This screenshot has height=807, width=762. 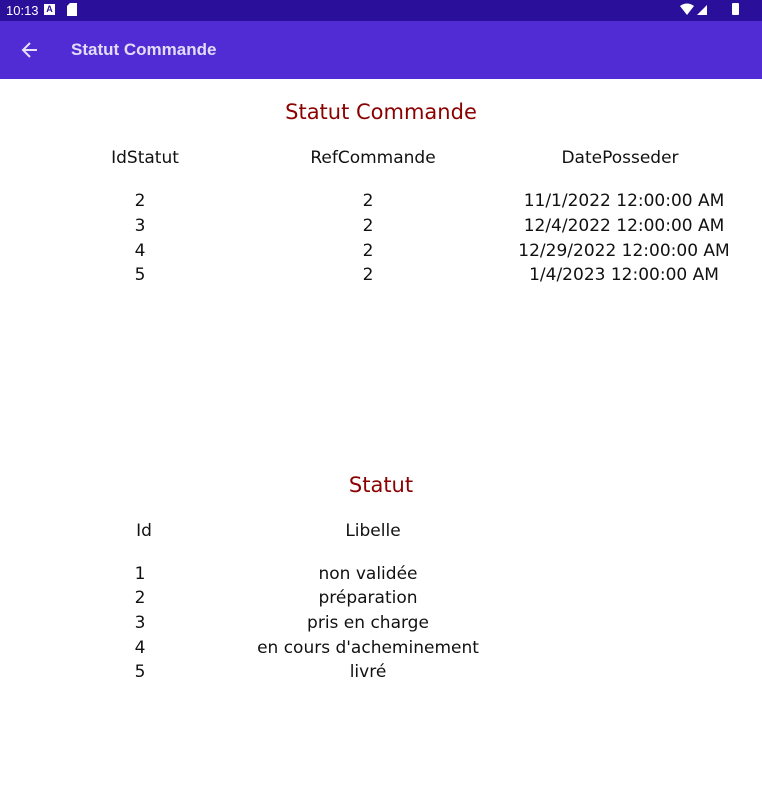 What do you see at coordinates (373, 531) in the screenshot?
I see `column-header-libelle: Libelle` at bounding box center [373, 531].